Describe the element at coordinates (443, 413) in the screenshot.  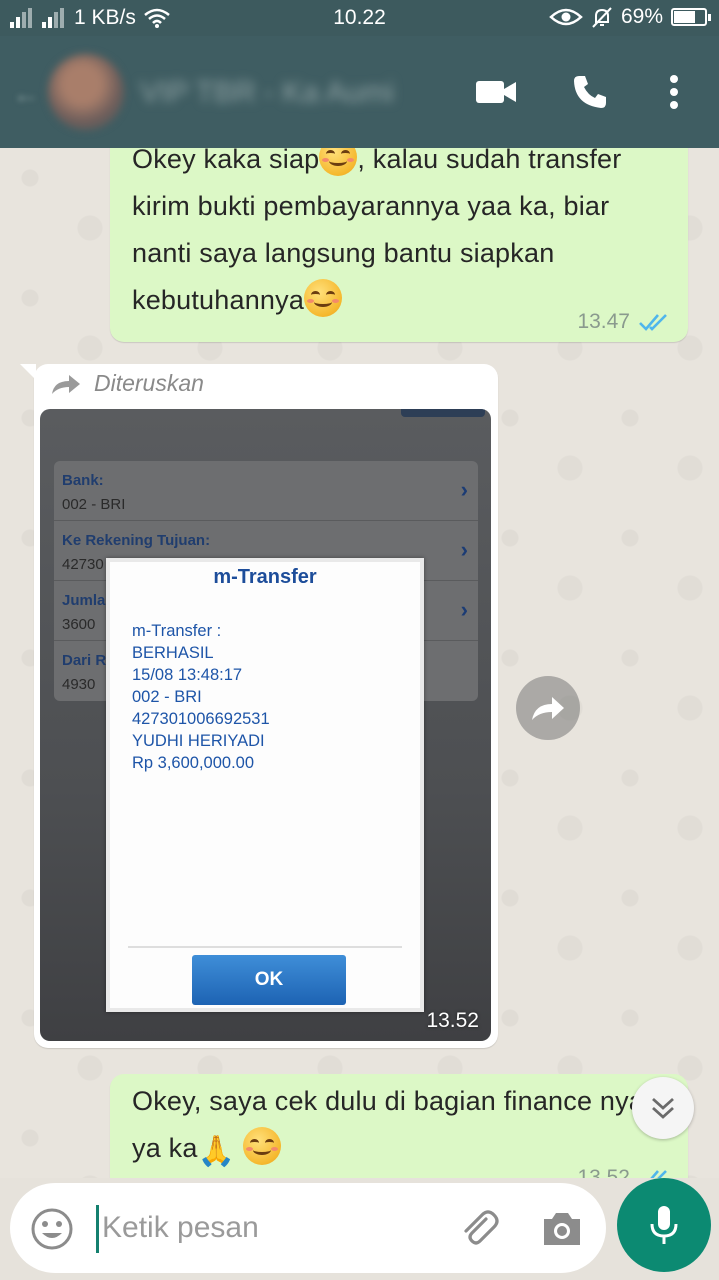
I see `image-top-button` at that location.